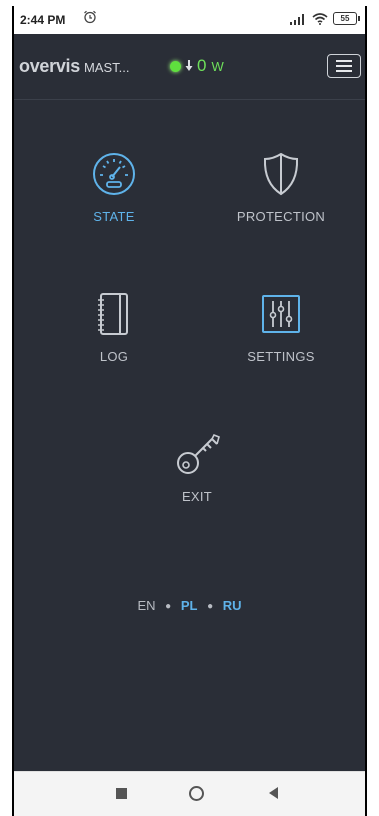 The width and height of the screenshot is (379, 816). I want to click on power-unit: W, so click(217, 66).